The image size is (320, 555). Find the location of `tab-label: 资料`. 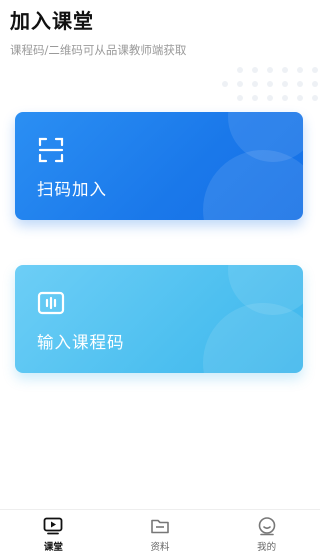

tab-label: 资料 is located at coordinates (160, 547).